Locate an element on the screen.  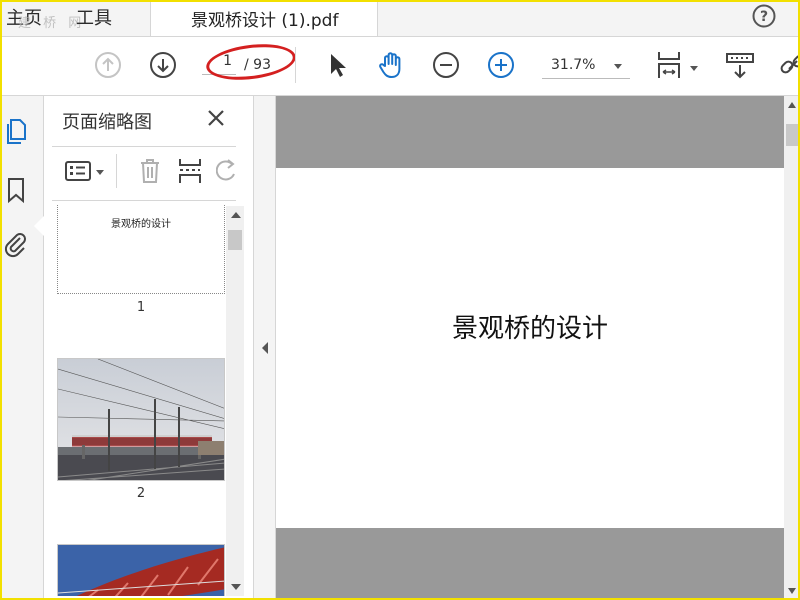
thumbnail-options-dropdown is located at coordinates (100, 172).